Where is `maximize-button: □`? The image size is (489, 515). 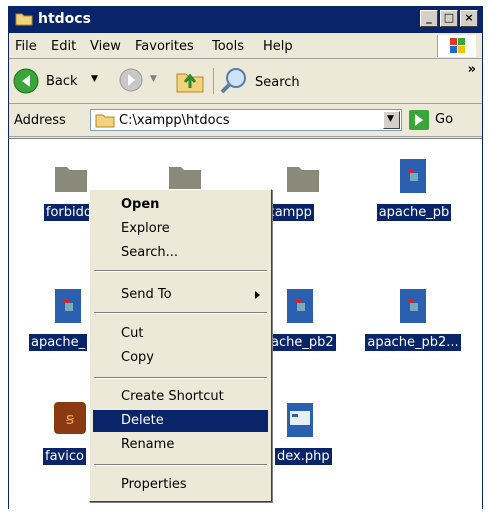 maximize-button: □ is located at coordinates (449, 18).